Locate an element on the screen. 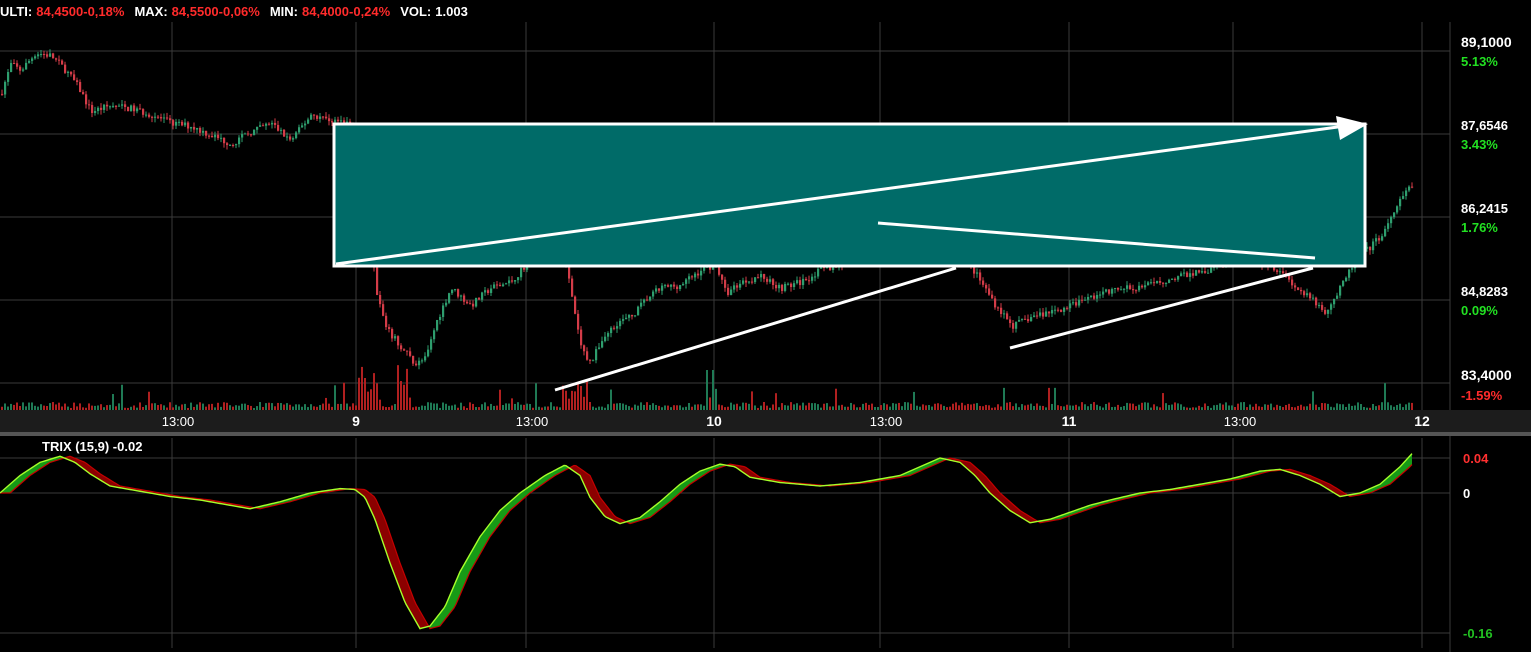 This screenshot has width=1531, height=652. y-pct-label: 3.43% is located at coordinates (1479, 144).